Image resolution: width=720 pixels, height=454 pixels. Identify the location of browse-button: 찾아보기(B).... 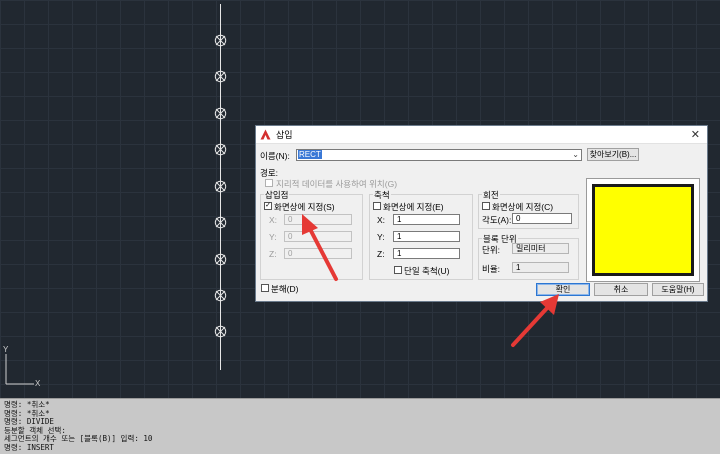
(613, 154).